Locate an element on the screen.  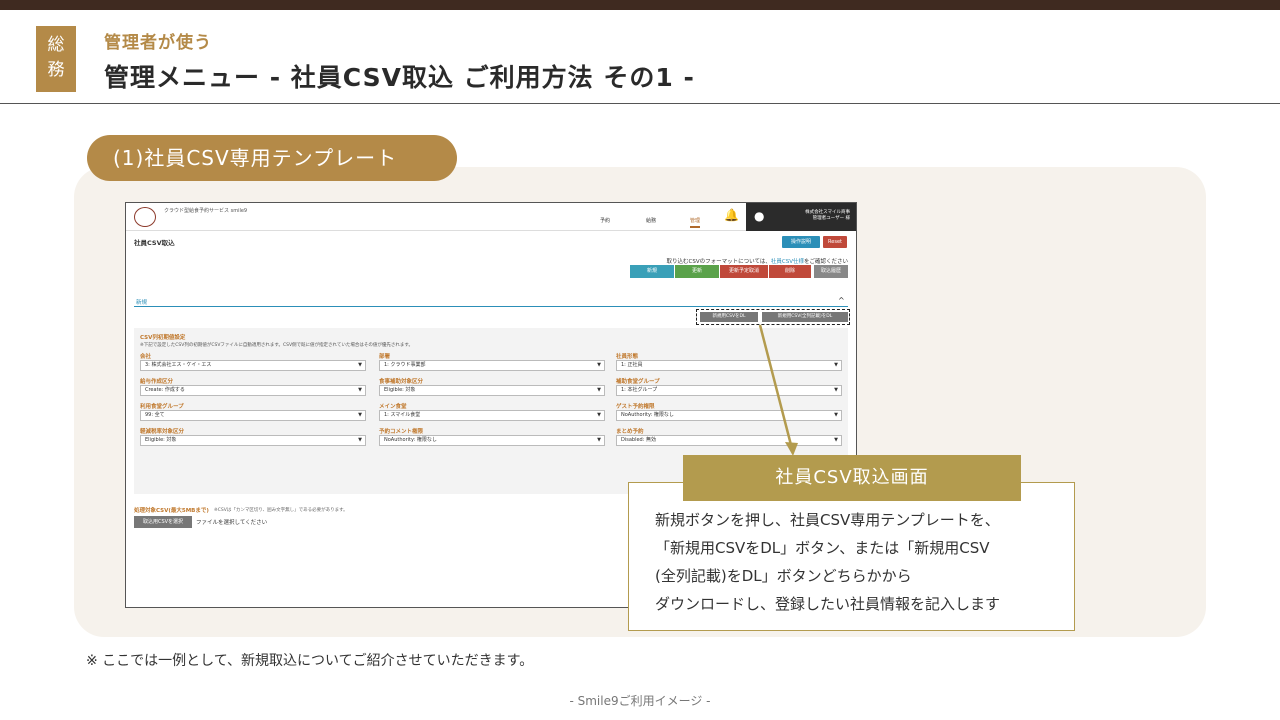
field-label: 利用食堂グループ is located at coordinates (162, 407).